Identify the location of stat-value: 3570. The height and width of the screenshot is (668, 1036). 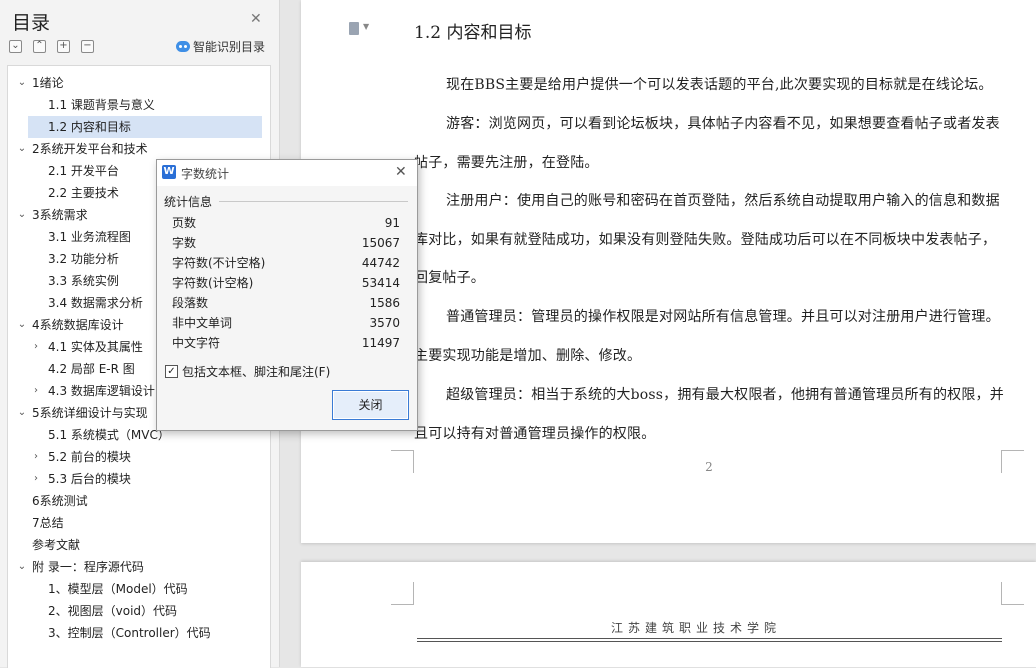
(384, 323).